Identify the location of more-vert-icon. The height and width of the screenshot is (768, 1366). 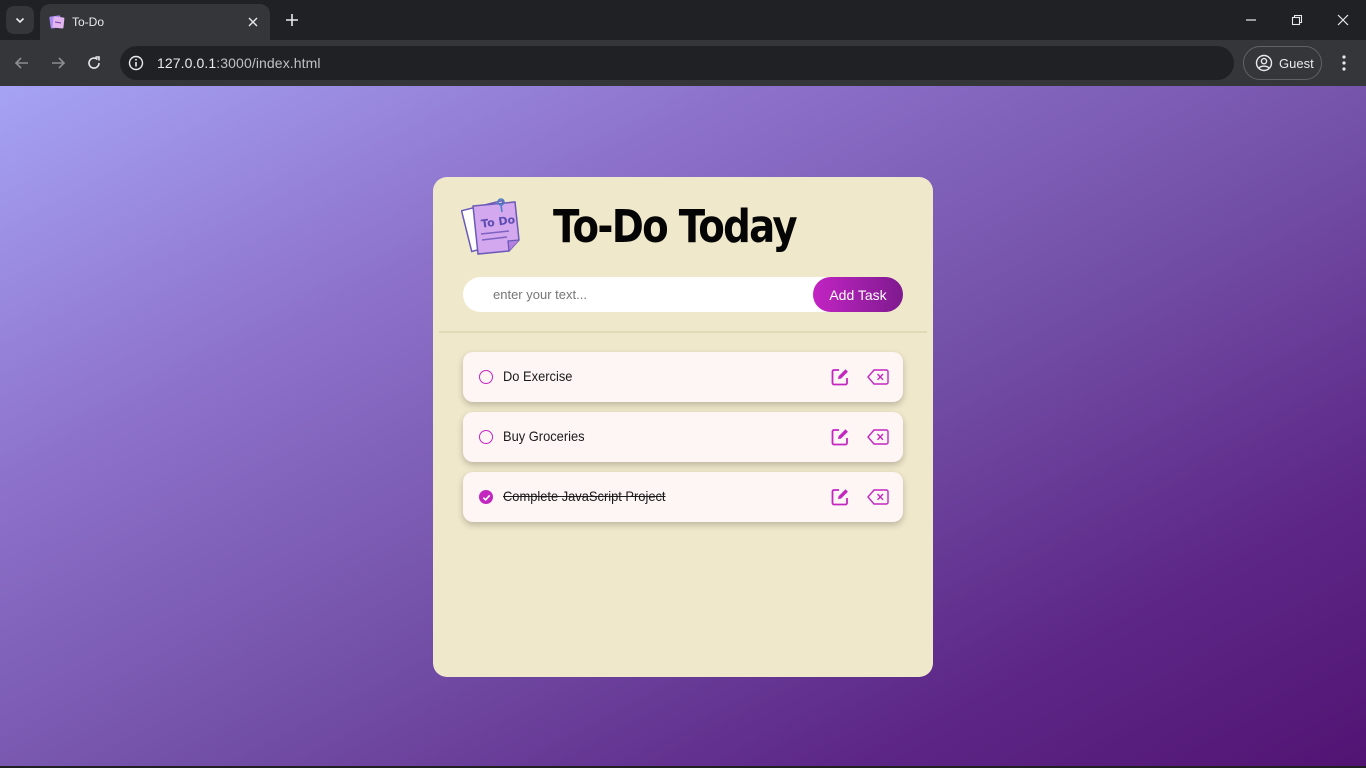
(1344, 63).